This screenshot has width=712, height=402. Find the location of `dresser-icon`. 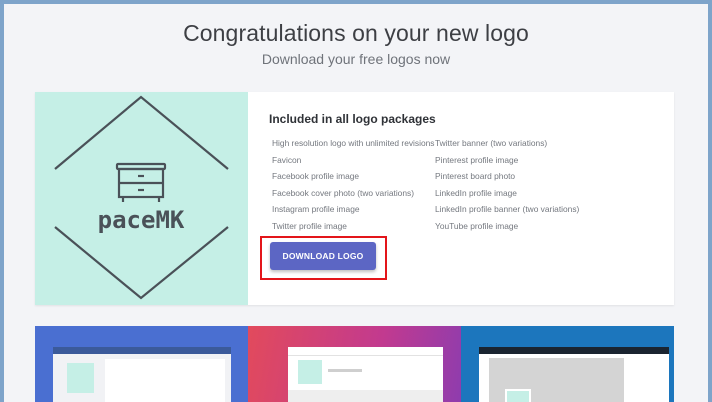

dresser-icon is located at coordinates (141, 182).